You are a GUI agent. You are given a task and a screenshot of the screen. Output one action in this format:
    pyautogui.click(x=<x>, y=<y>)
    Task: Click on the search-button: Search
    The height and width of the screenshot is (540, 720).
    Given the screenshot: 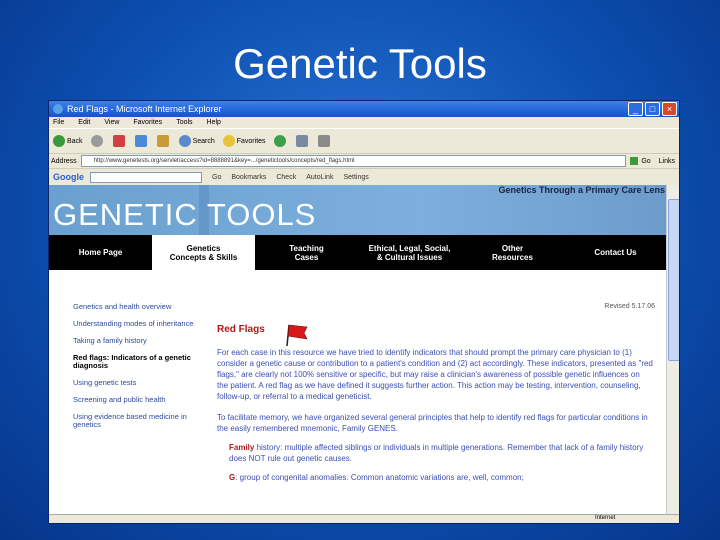 What is the action you would take?
    pyautogui.click(x=196, y=141)
    